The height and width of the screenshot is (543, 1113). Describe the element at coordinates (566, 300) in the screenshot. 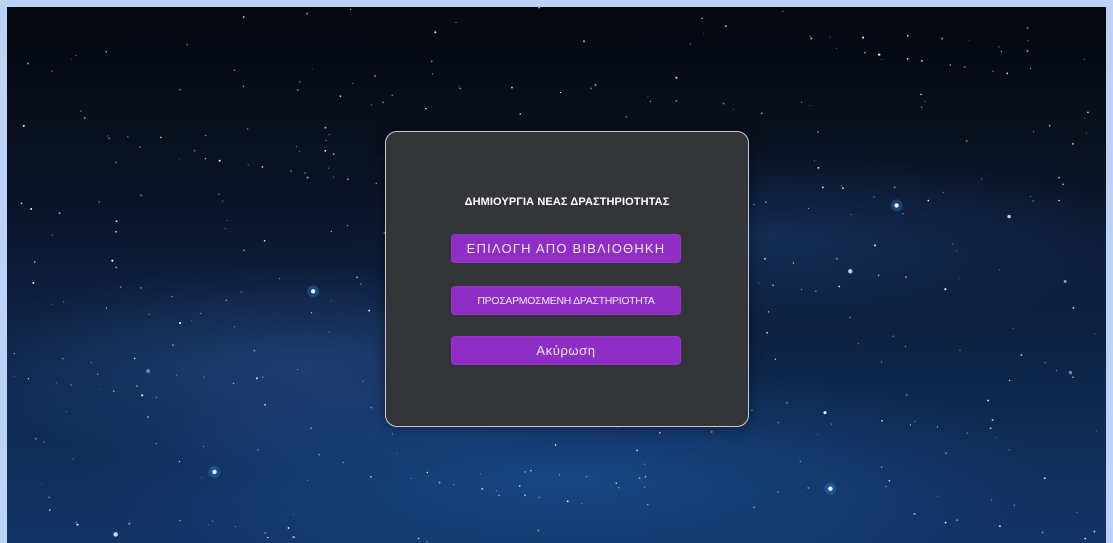

I see `custom-activity-button: ΠΡΟΣΑΡΜΟΣΜΕΝΗ ΔΡΑΣΤΗΡΙΟΤΗΤΑ` at that location.